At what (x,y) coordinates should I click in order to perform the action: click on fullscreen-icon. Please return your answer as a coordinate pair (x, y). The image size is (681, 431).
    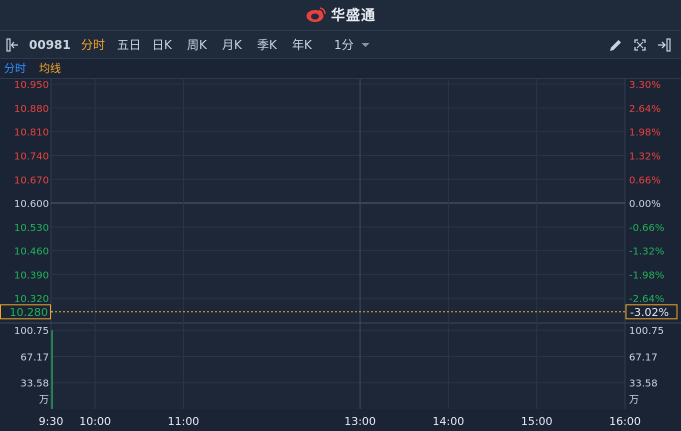
    Looking at the image, I should click on (640, 45).